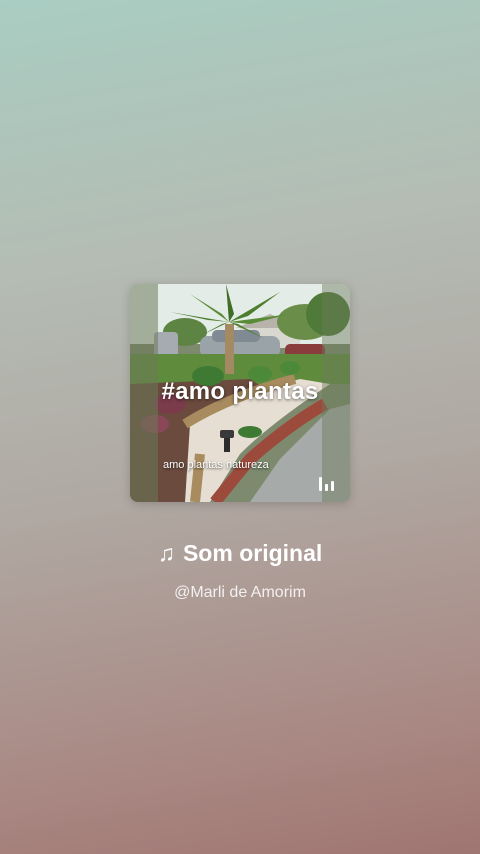 This screenshot has height=854, width=480. Describe the element at coordinates (166, 553) in the screenshot. I see `music-note-icon: ♫` at that location.